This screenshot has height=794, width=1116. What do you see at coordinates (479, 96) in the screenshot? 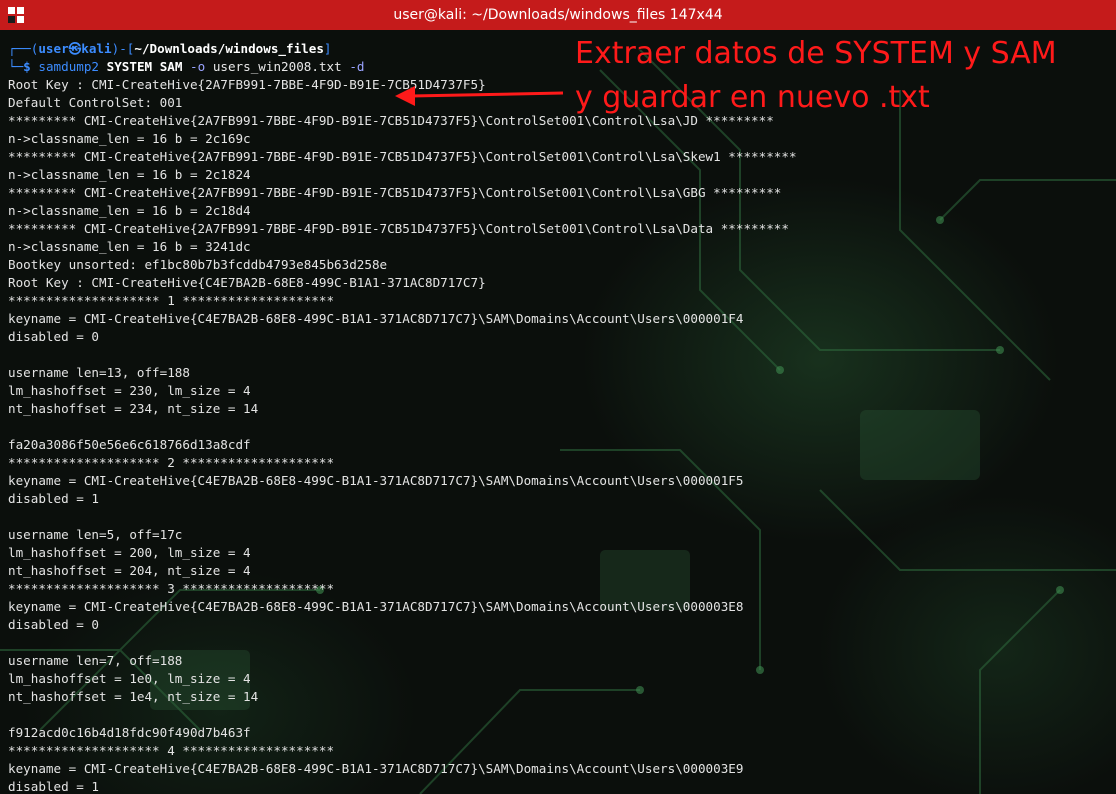
I see `annotation-arrow-icon` at bounding box center [479, 96].